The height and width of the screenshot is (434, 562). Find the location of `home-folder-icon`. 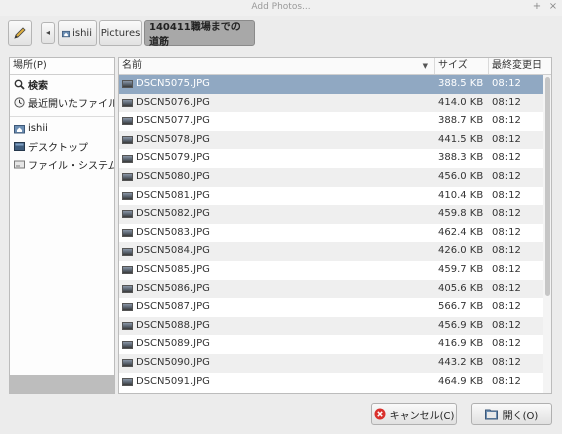

home-folder-icon is located at coordinates (19, 128).